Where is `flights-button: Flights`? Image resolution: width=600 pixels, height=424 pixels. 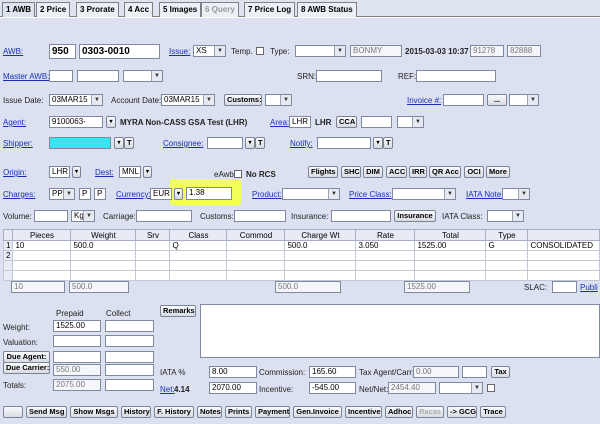 flights-button: Flights is located at coordinates (323, 172).